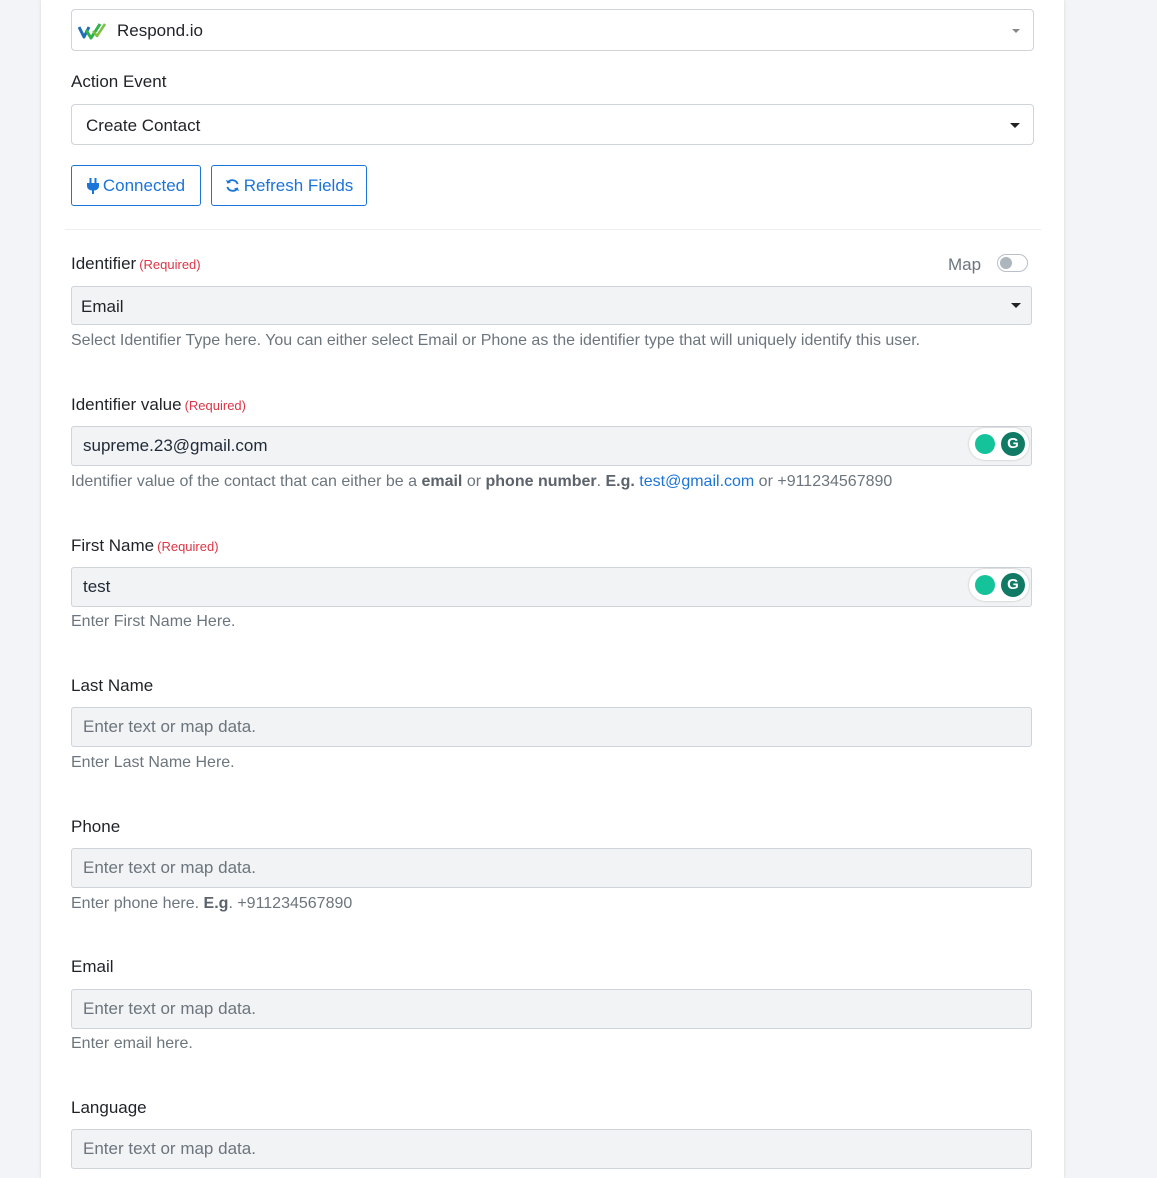 Image resolution: width=1157 pixels, height=1178 pixels. What do you see at coordinates (541, 481) in the screenshot?
I see `help-bold: phone number` at bounding box center [541, 481].